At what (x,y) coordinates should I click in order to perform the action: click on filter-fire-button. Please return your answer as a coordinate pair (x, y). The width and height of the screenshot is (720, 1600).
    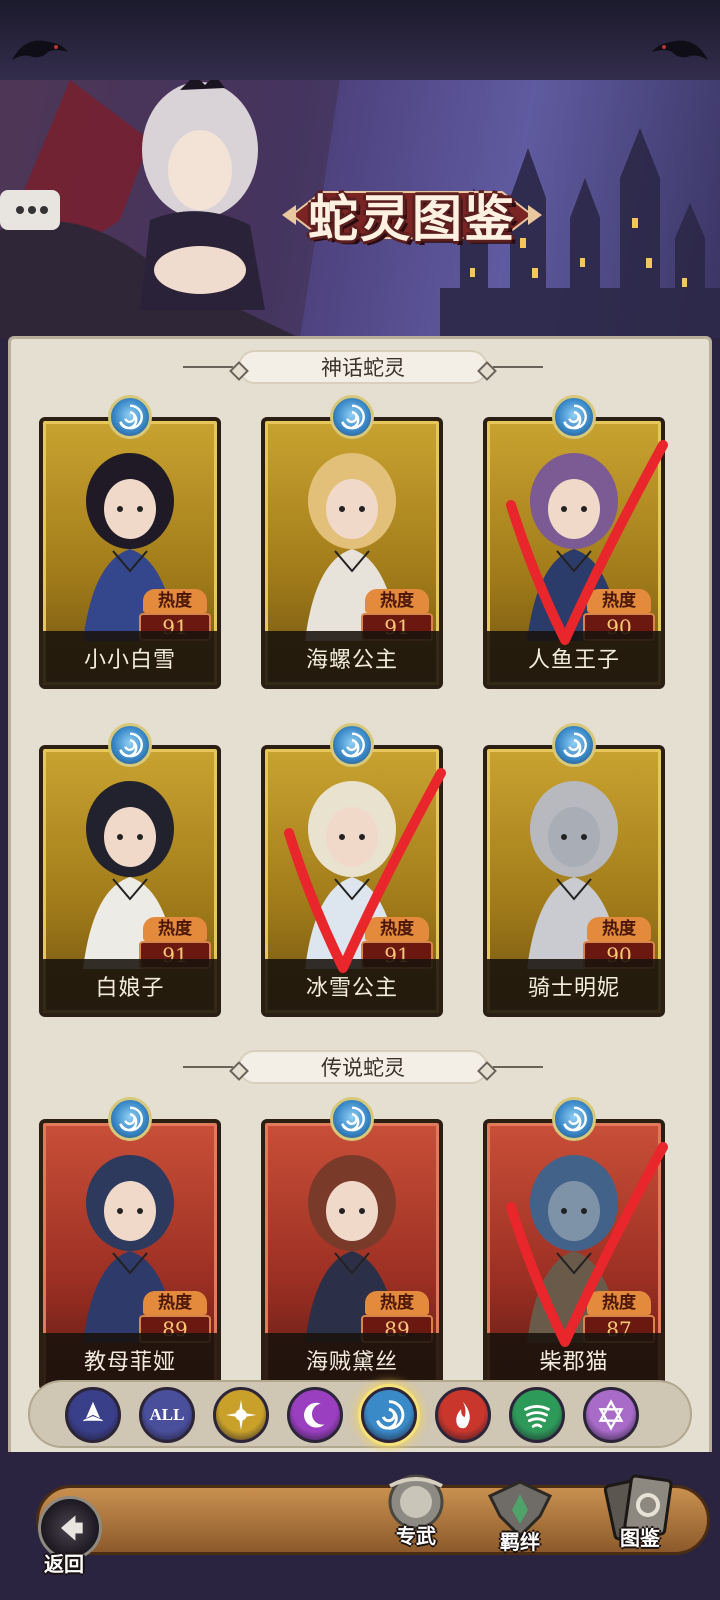
    Looking at the image, I should click on (463, 1415).